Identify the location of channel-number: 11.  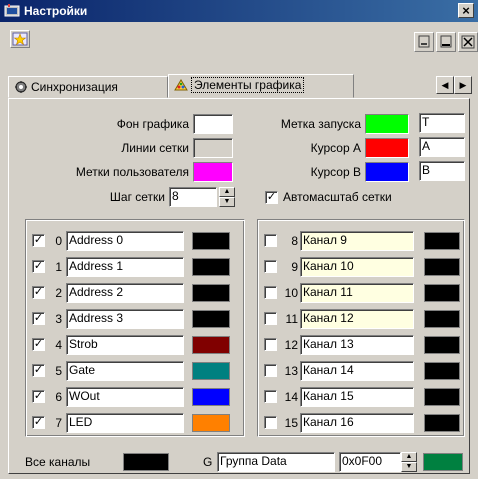
(291, 319).